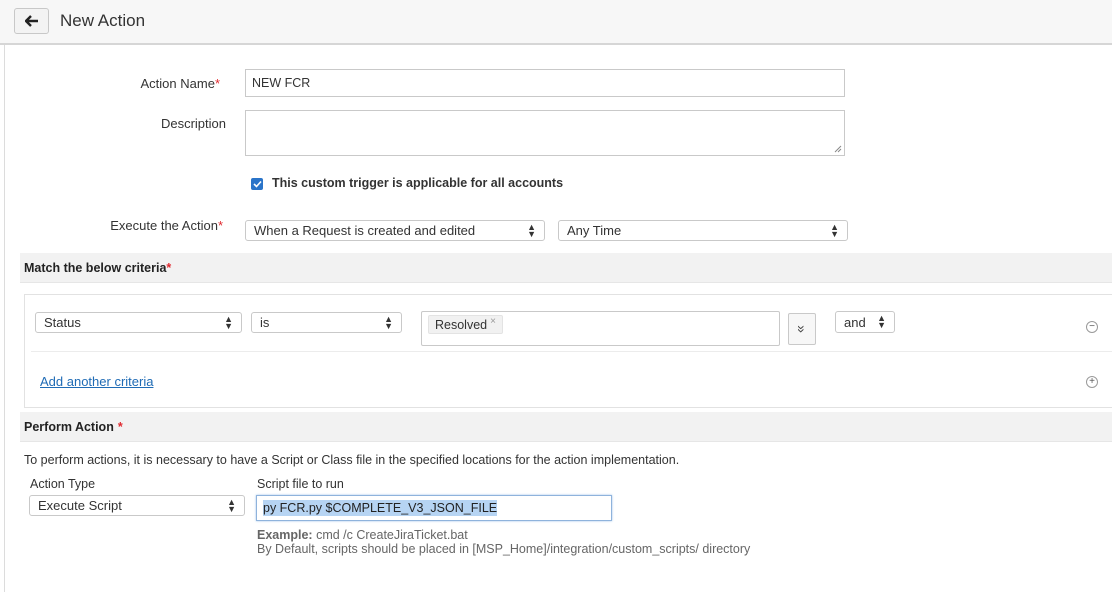 The image size is (1112, 592). What do you see at coordinates (69, 426) in the screenshot?
I see `perform-section-title: Perform Action` at bounding box center [69, 426].